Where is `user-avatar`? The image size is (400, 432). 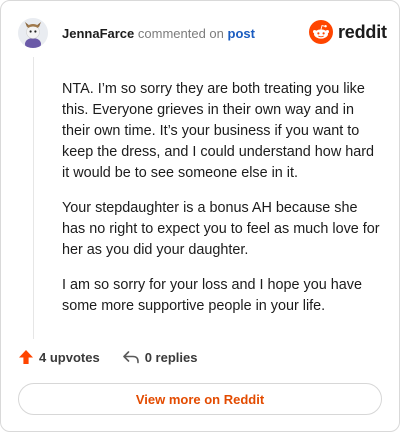
user-avatar is located at coordinates (33, 33).